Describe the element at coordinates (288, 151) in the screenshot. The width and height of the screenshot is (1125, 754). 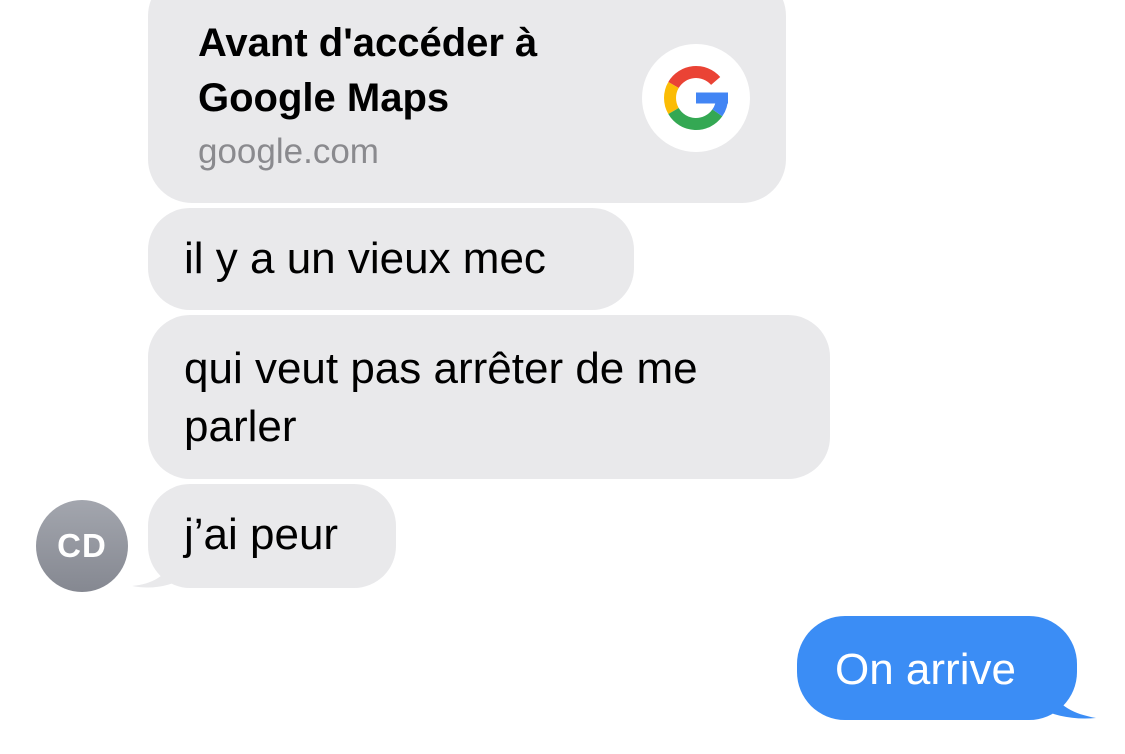
I see `link-preview-domain: google.com` at that location.